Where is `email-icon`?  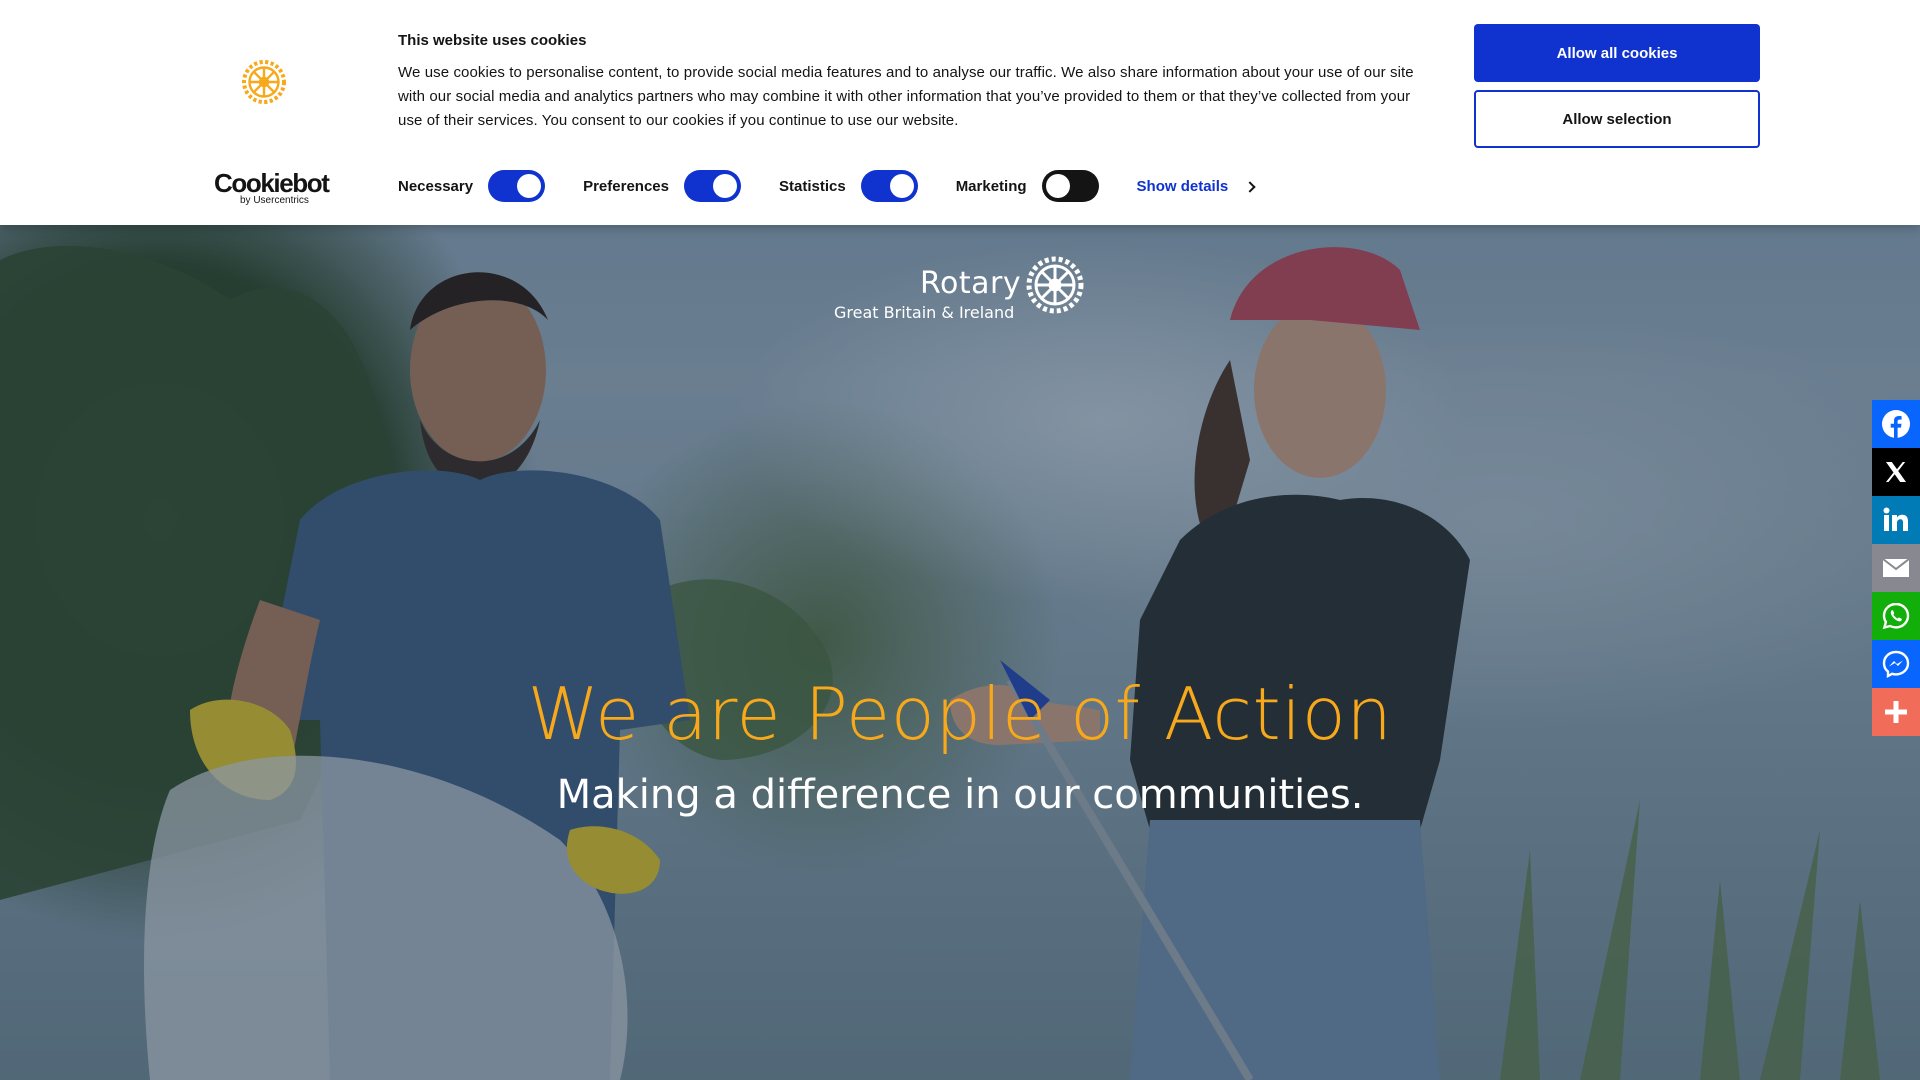 email-icon is located at coordinates (1896, 567).